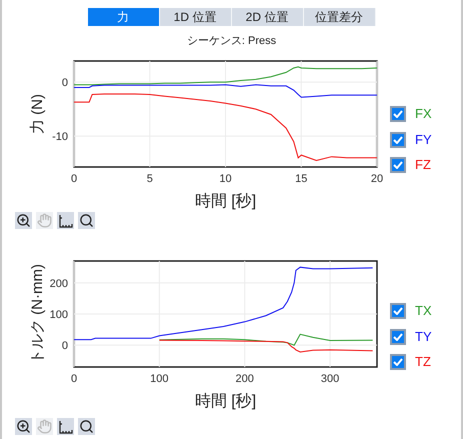 Image resolution: width=463 pixels, height=439 pixels. I want to click on legend-label: TX, so click(423, 311).